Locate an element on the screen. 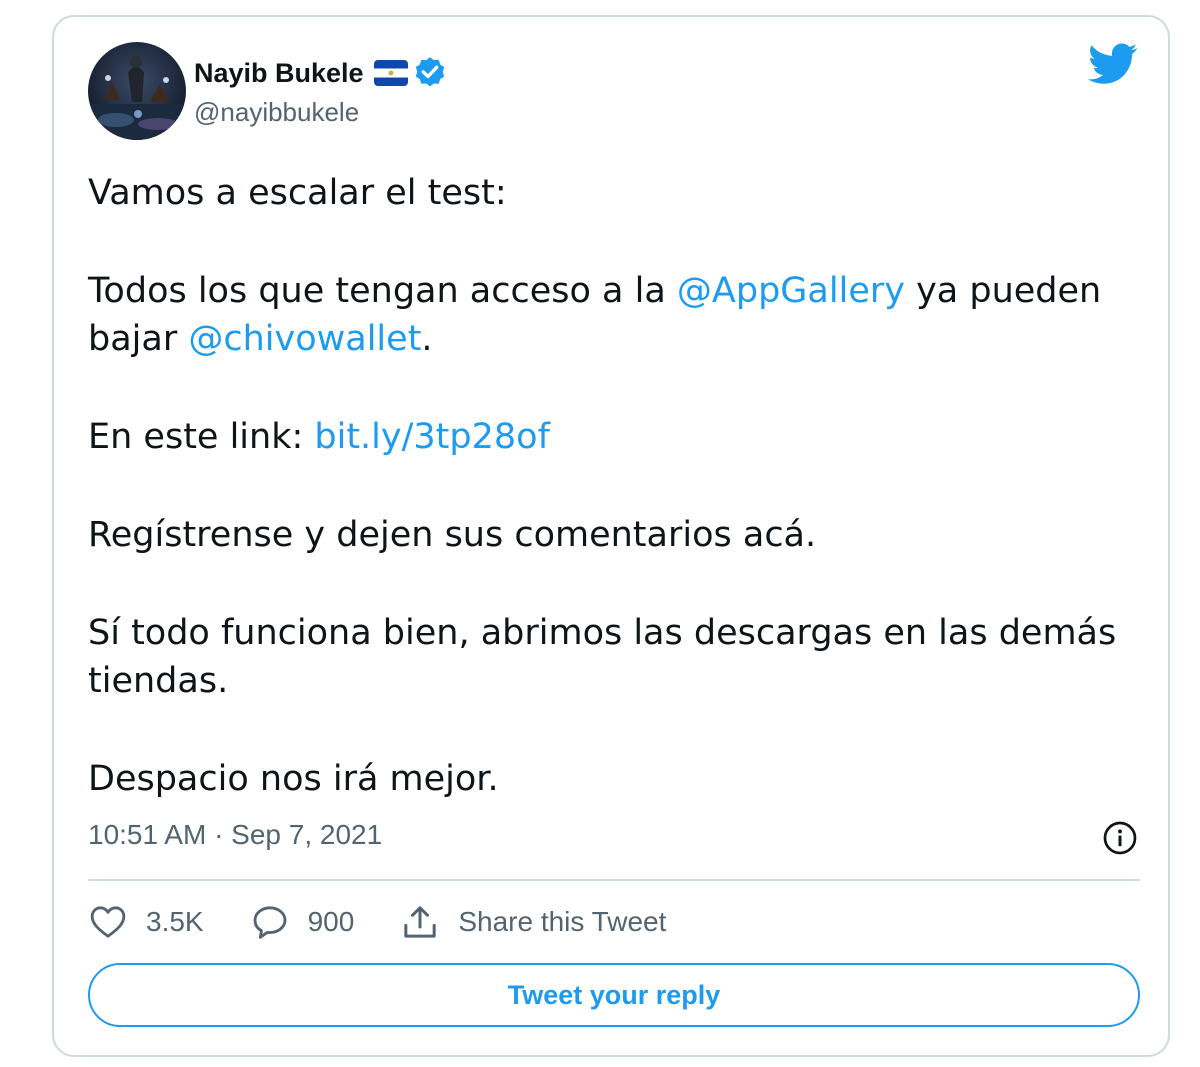  tweet-text-segment: En este link: is located at coordinates (201, 437).